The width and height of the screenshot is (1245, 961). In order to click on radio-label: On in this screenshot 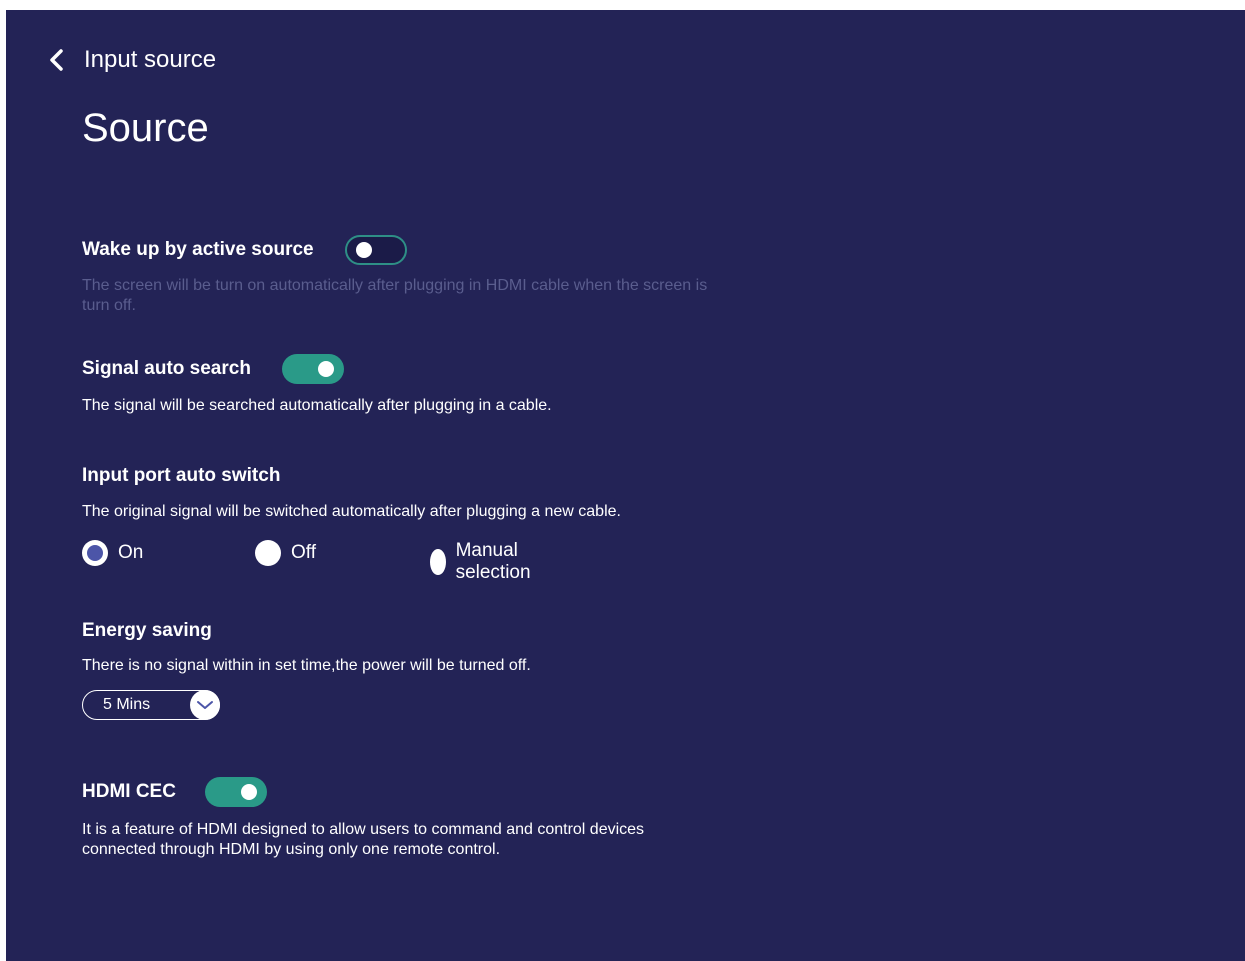, I will do `click(131, 552)`.